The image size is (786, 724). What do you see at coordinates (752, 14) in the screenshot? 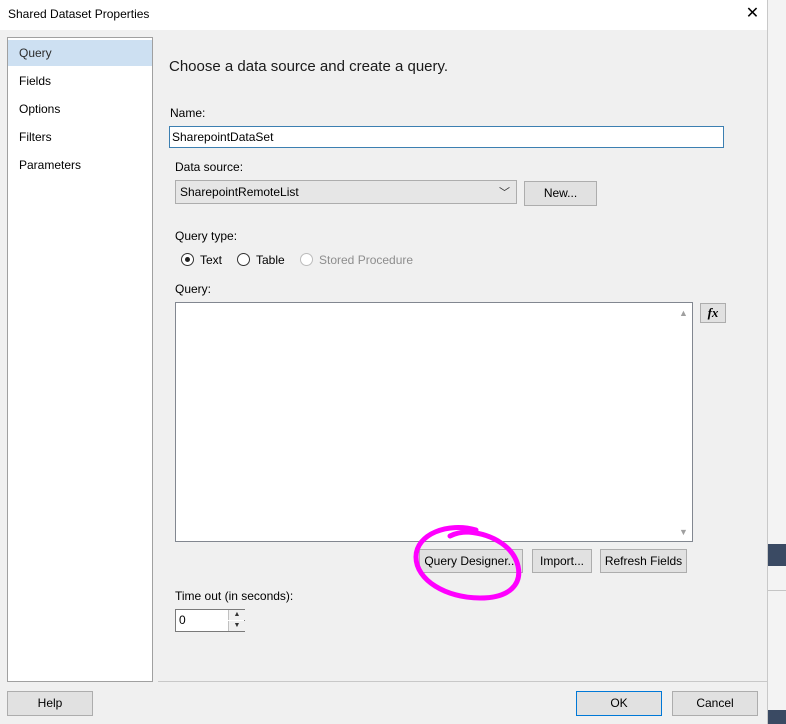
I see `close-icon: ✕` at bounding box center [752, 14].